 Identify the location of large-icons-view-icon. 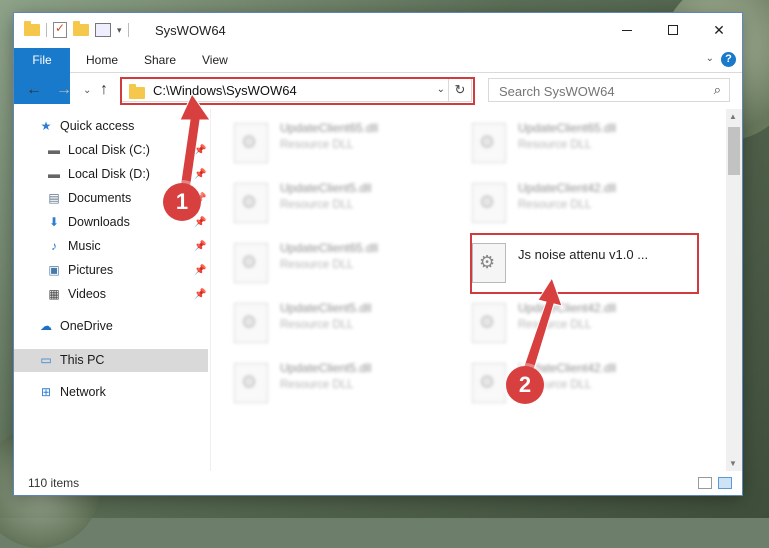
(725, 483).